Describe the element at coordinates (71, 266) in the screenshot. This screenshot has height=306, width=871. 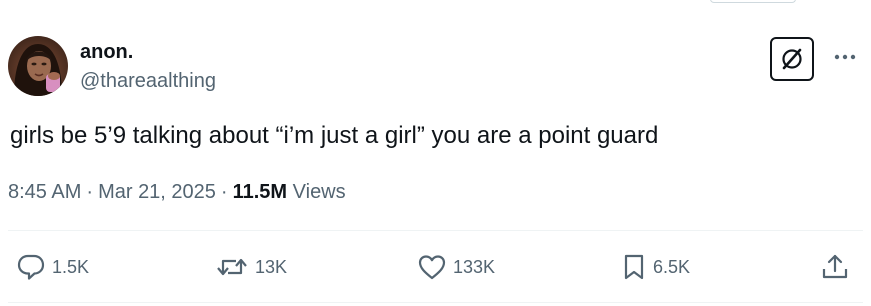
I see `reply-count: 1.5K` at that location.